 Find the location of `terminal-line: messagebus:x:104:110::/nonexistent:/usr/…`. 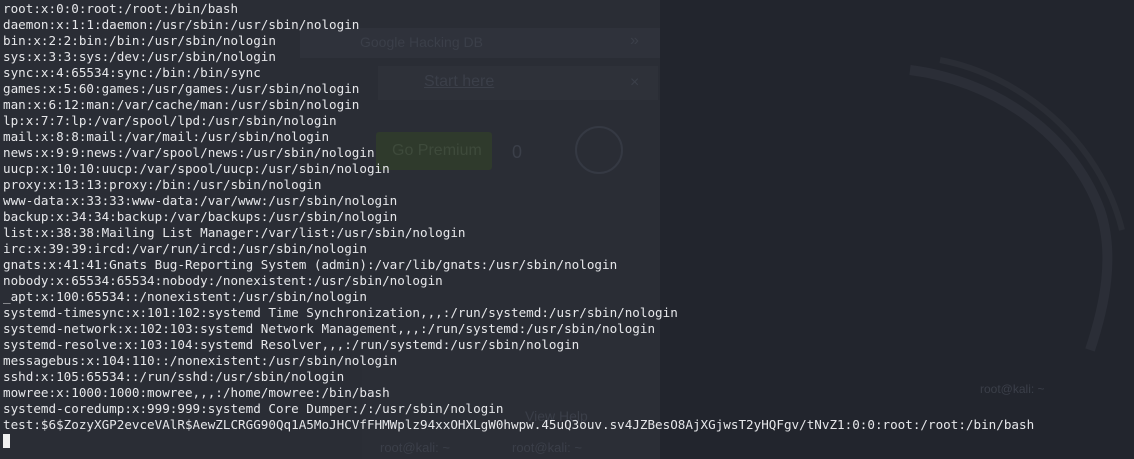

terminal-line: messagebus:x:104:110::/nonexistent:/usr/… is located at coordinates (200, 360).